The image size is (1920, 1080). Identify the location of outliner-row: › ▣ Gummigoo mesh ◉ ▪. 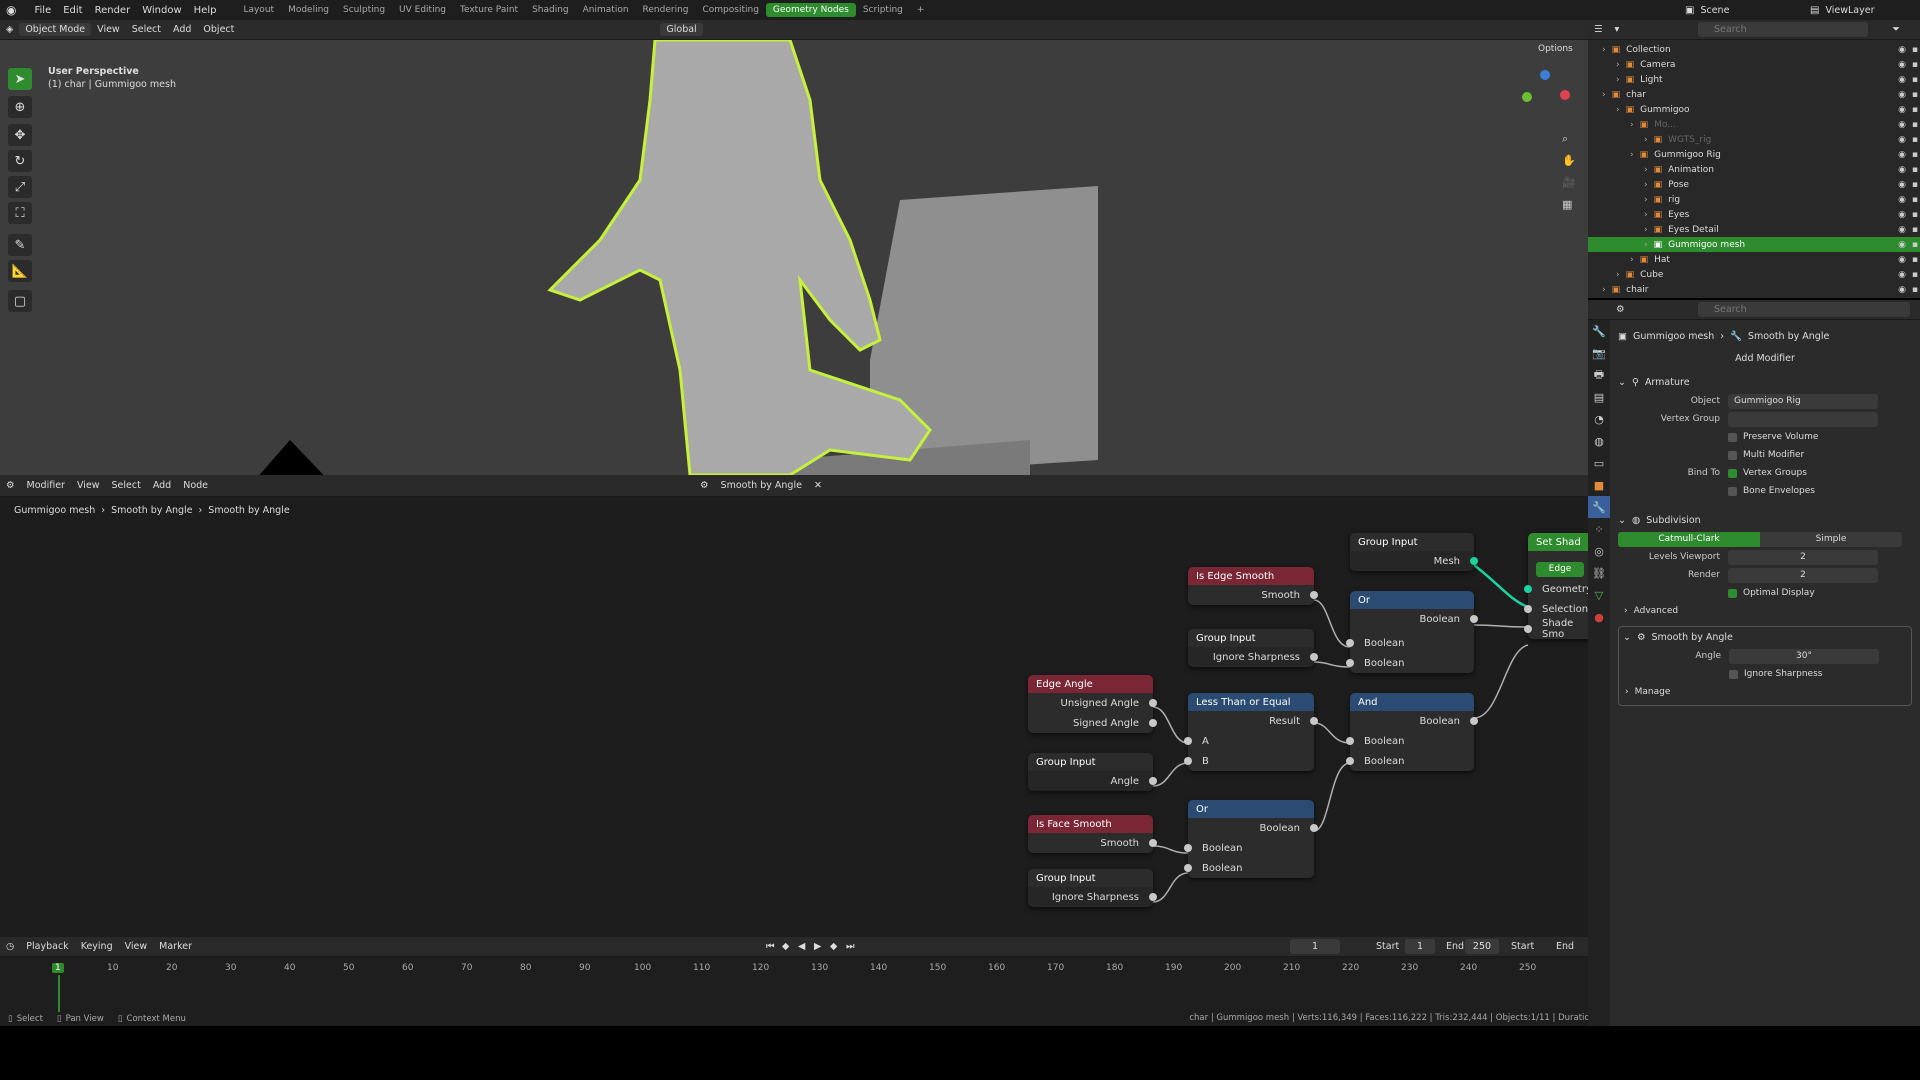
(1754, 244).